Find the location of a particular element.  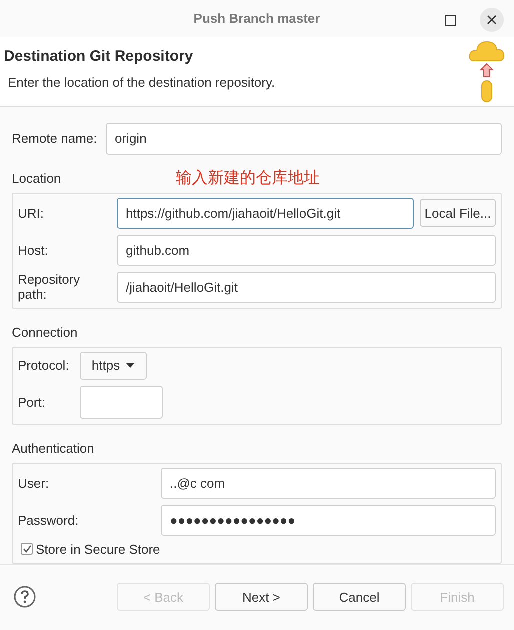

wizard-button: Next > is located at coordinates (261, 597).